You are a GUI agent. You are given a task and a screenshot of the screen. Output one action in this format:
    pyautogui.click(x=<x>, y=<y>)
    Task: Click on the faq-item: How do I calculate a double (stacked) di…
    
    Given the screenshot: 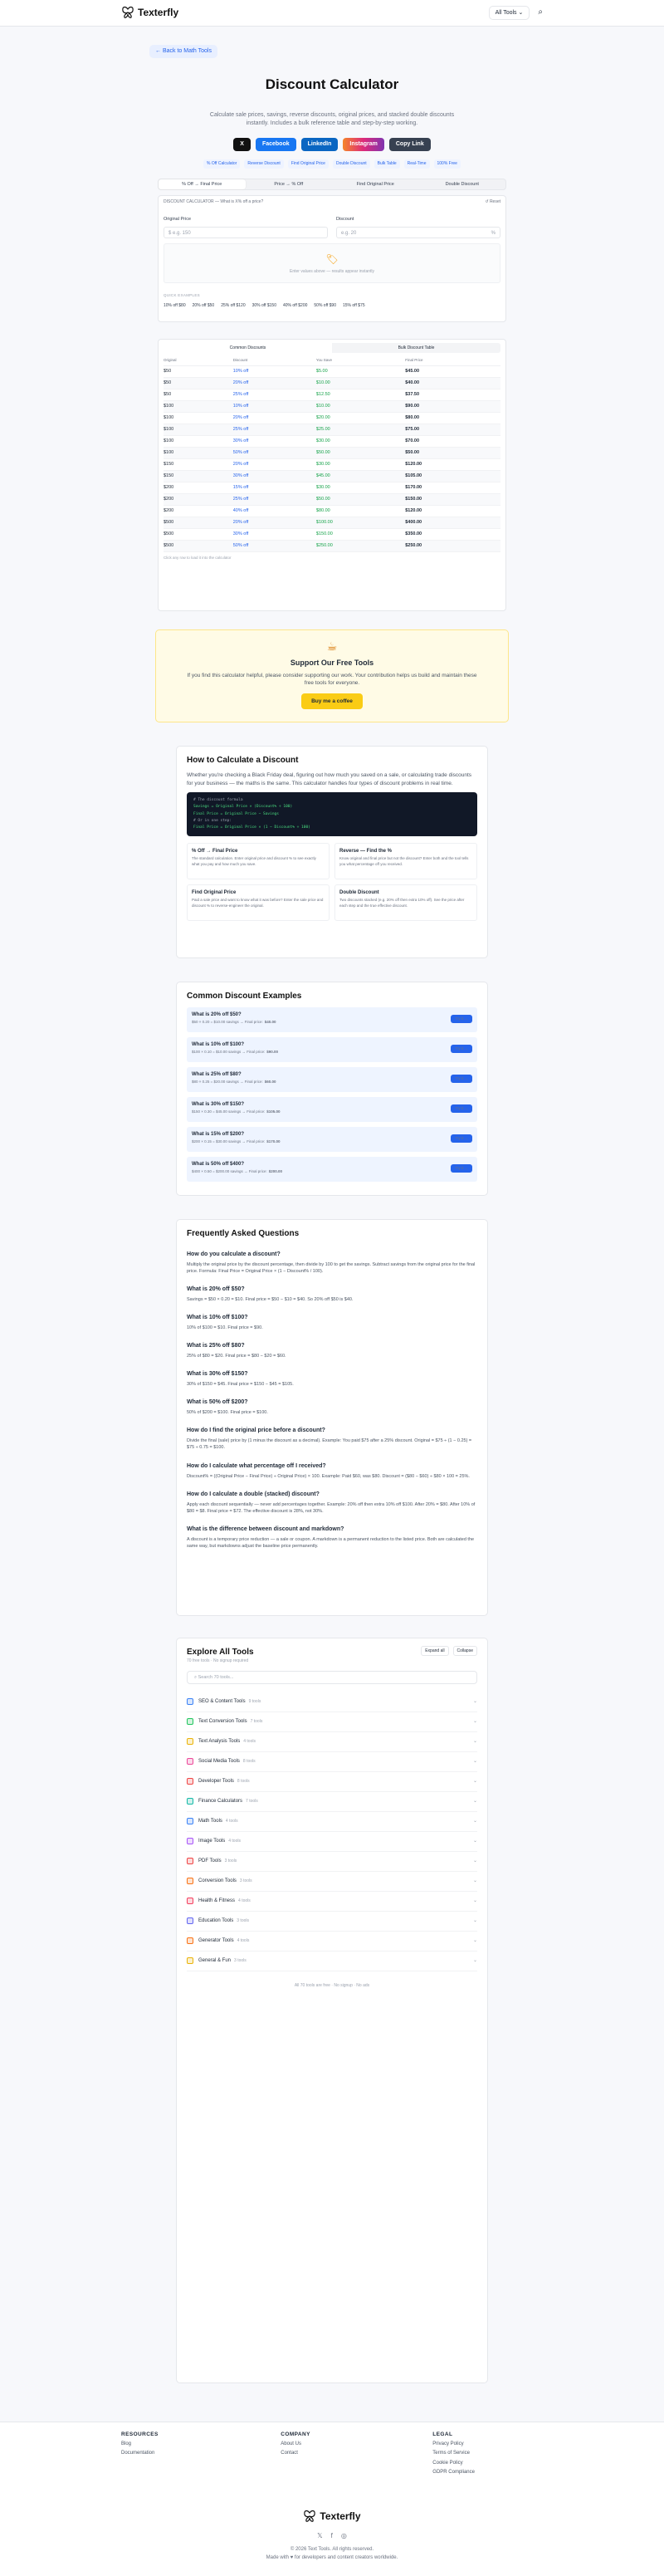 What is the action you would take?
    pyautogui.click(x=332, y=1503)
    